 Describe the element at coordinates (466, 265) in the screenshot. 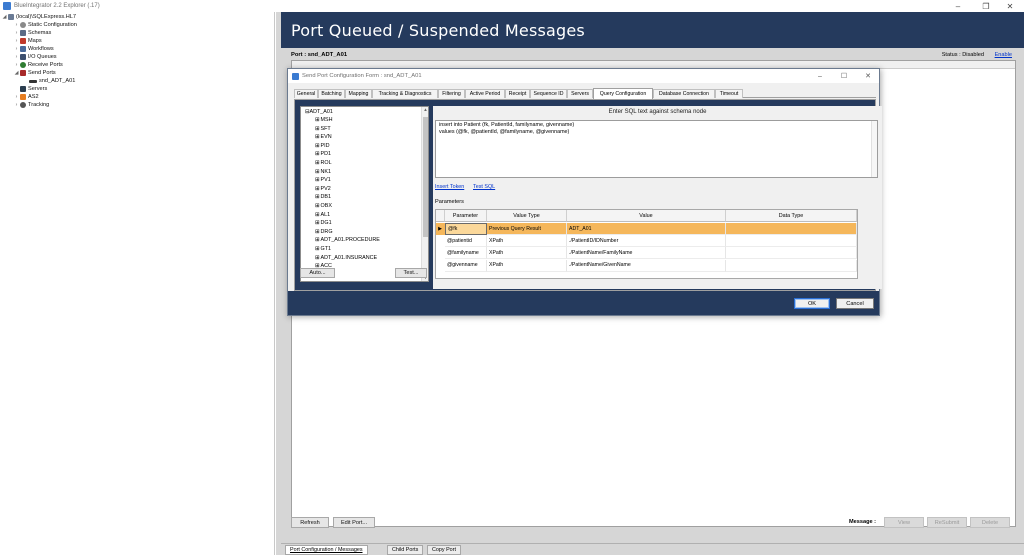

I see `cell-parameter: @givenname` at that location.